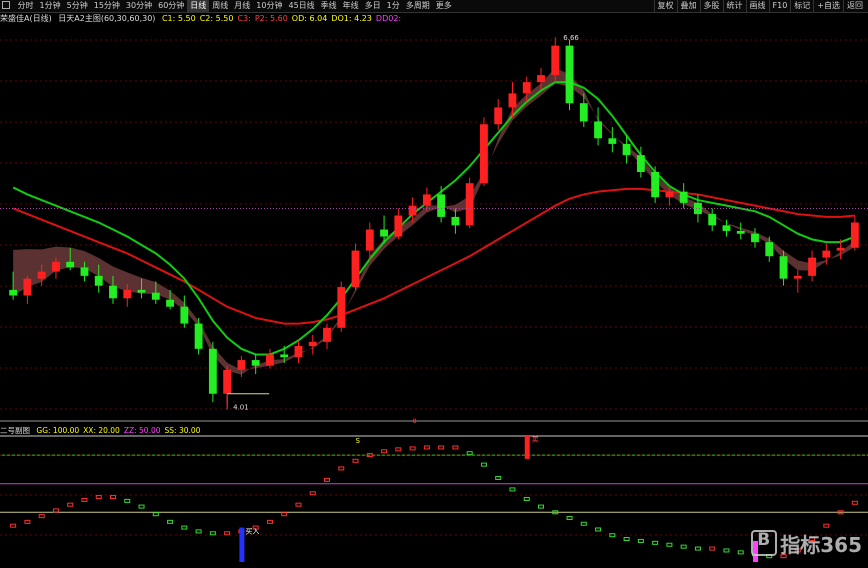  I want to click on high-price-label: 6.66, so click(571, 38).